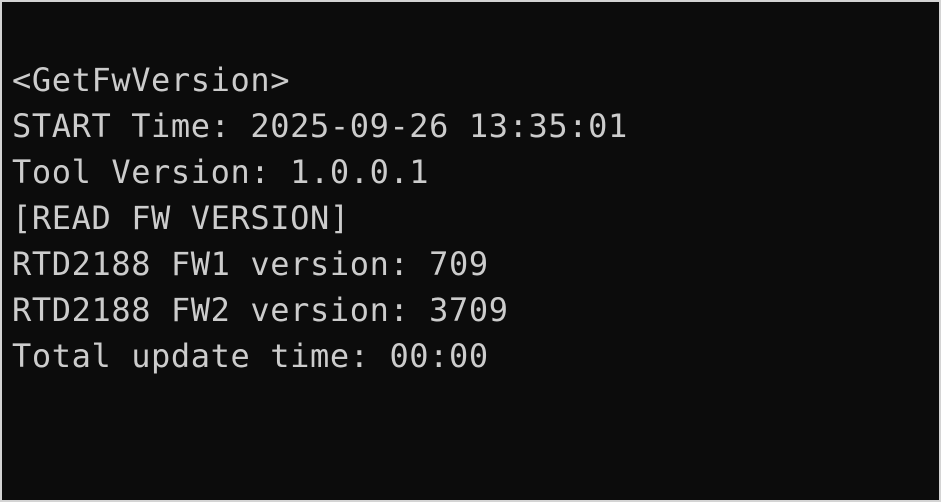 The height and width of the screenshot is (502, 941). I want to click on start-time-line: START Time: 2025-09-26 13:35:01, so click(320, 126).